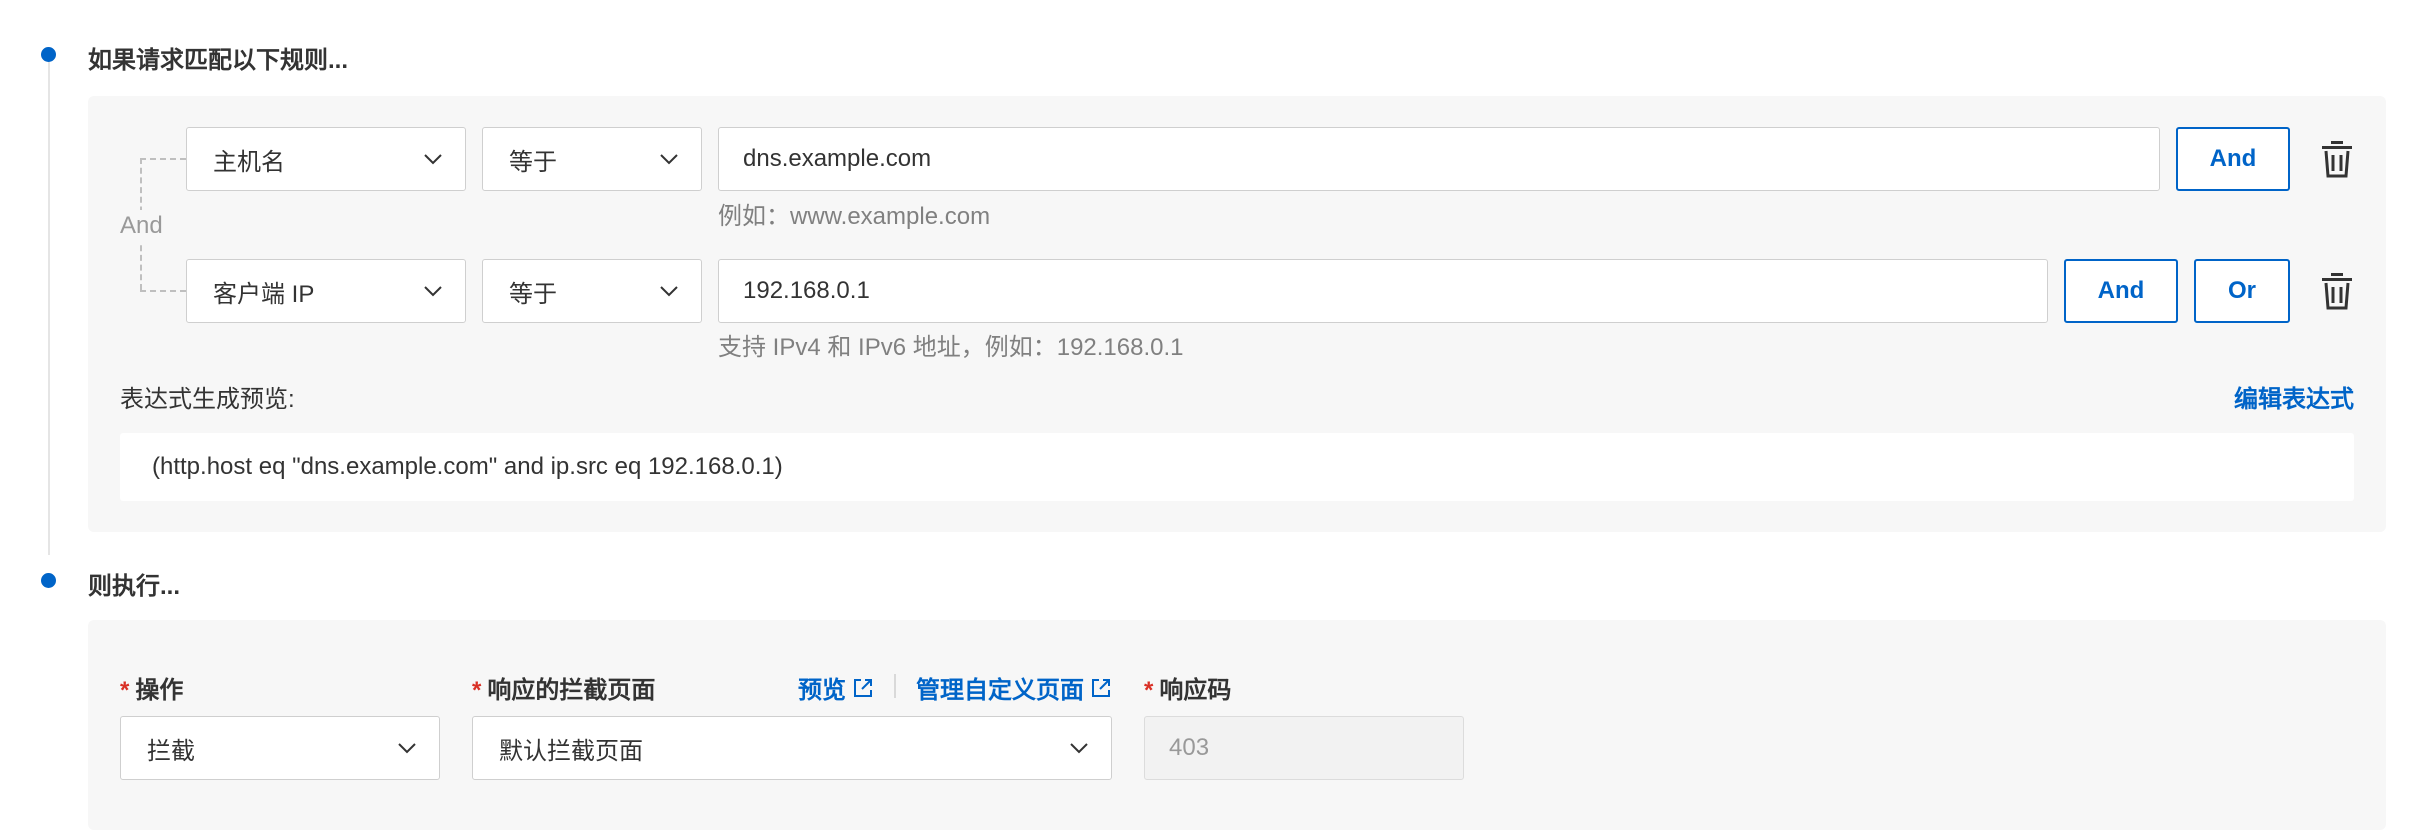 This screenshot has height=830, width=2424. I want to click on operator-select-row-2: 等于, so click(592, 291).